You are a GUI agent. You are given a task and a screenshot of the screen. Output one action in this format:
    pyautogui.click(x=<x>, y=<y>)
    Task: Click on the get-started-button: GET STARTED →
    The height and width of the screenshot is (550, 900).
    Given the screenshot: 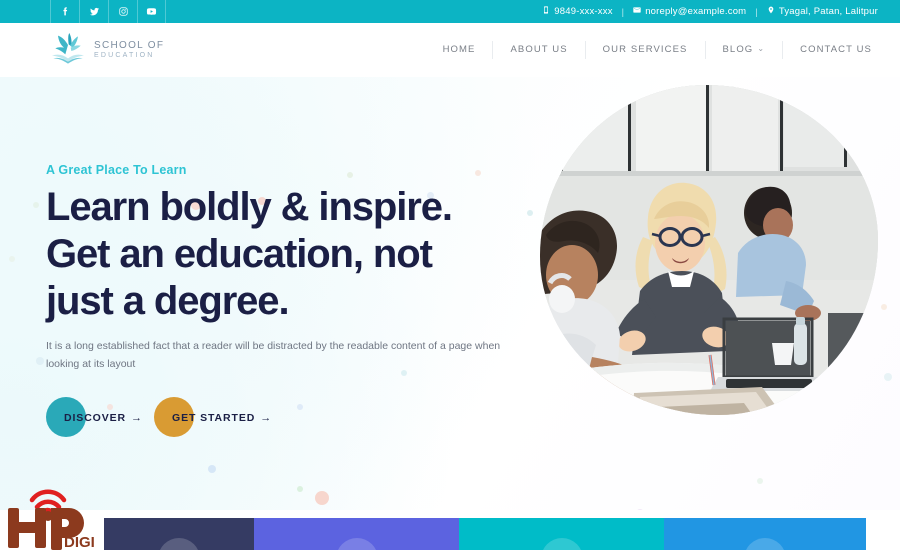 What is the action you would take?
    pyautogui.click(x=213, y=418)
    